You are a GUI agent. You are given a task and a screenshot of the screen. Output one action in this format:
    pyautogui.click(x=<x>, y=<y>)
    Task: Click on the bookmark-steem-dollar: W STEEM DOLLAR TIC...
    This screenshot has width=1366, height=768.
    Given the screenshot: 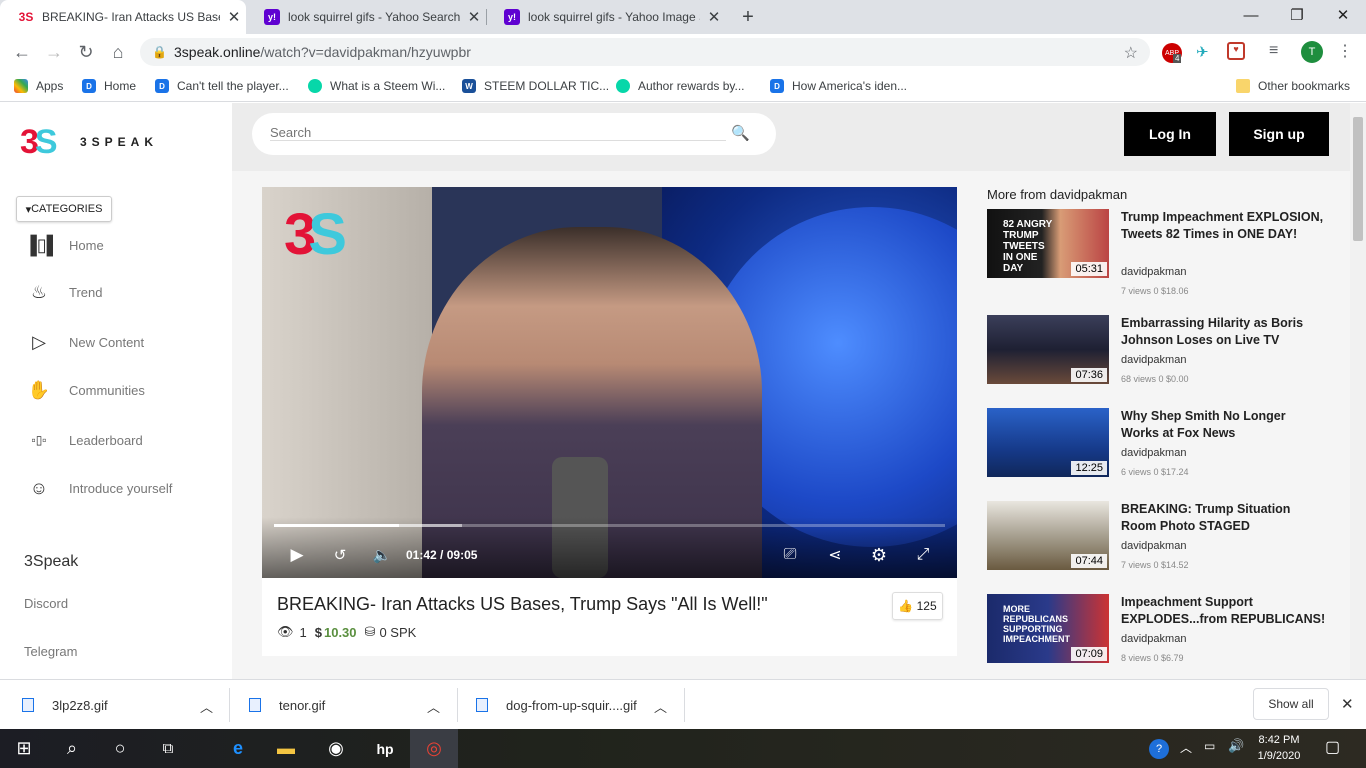 What is the action you would take?
    pyautogui.click(x=535, y=86)
    